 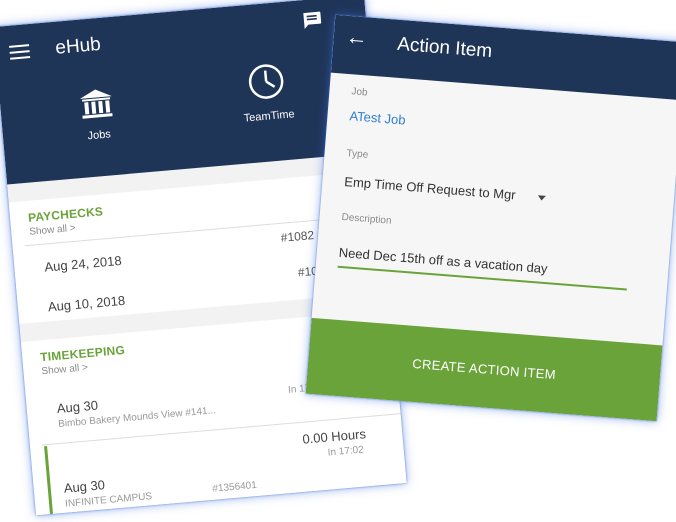 What do you see at coordinates (444, 48) in the screenshot?
I see `page-title: Action Item` at bounding box center [444, 48].